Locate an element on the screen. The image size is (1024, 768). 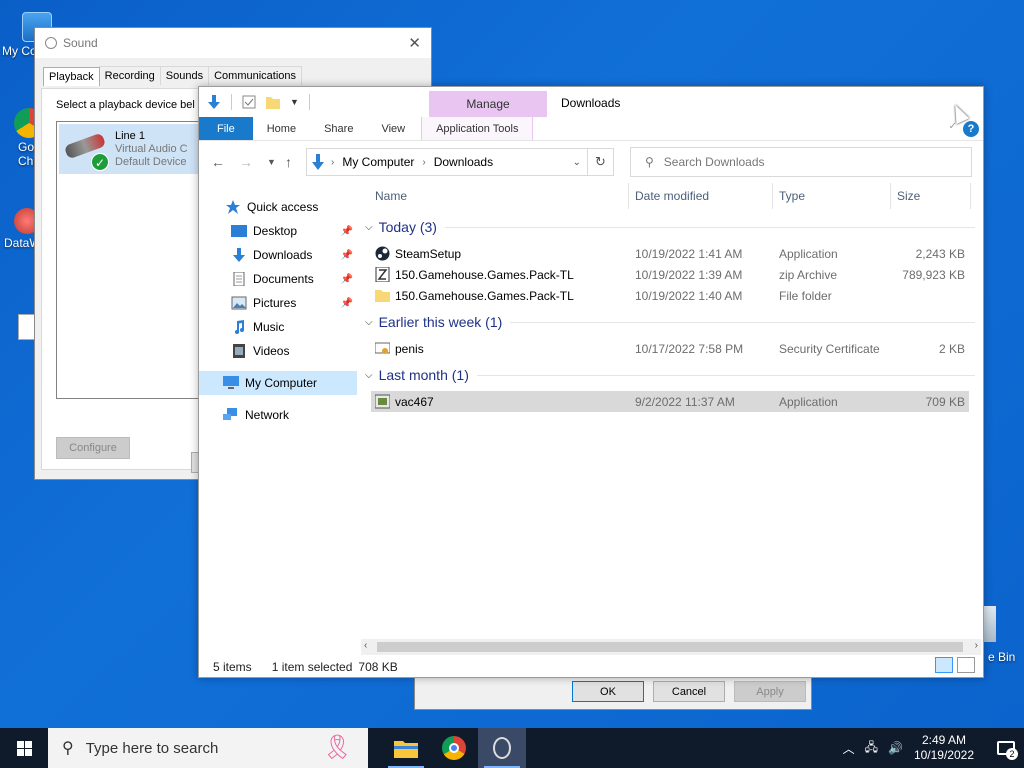
nav-item-music: Music is located at coordinates (278, 327).